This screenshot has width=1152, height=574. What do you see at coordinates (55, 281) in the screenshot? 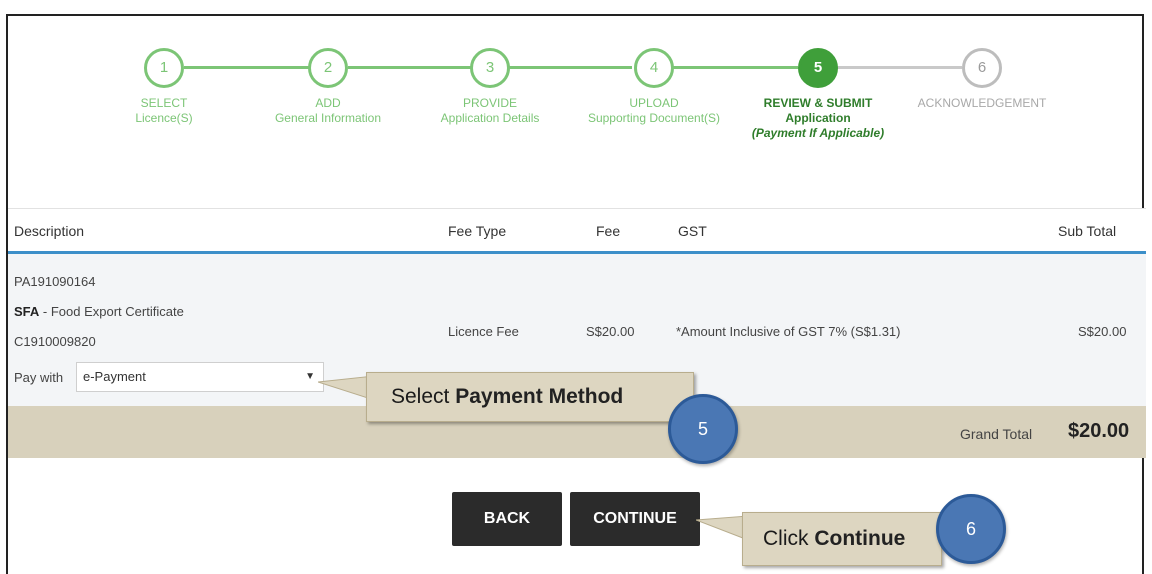
I see `reference-number: PA191090164` at bounding box center [55, 281].